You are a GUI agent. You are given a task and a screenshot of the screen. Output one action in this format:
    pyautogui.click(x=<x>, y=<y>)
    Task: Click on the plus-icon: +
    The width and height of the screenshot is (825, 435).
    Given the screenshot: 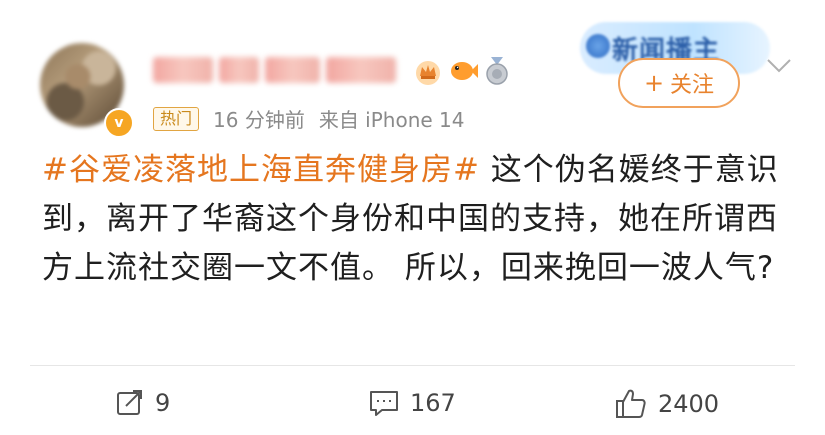 What is the action you would take?
    pyautogui.click(x=654, y=83)
    